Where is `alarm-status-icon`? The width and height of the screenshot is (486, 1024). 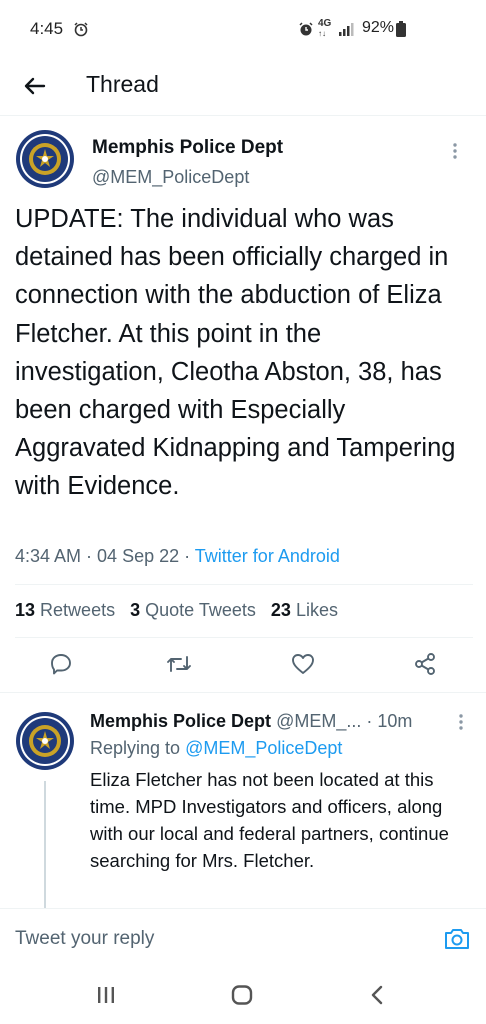 alarm-status-icon is located at coordinates (306, 31).